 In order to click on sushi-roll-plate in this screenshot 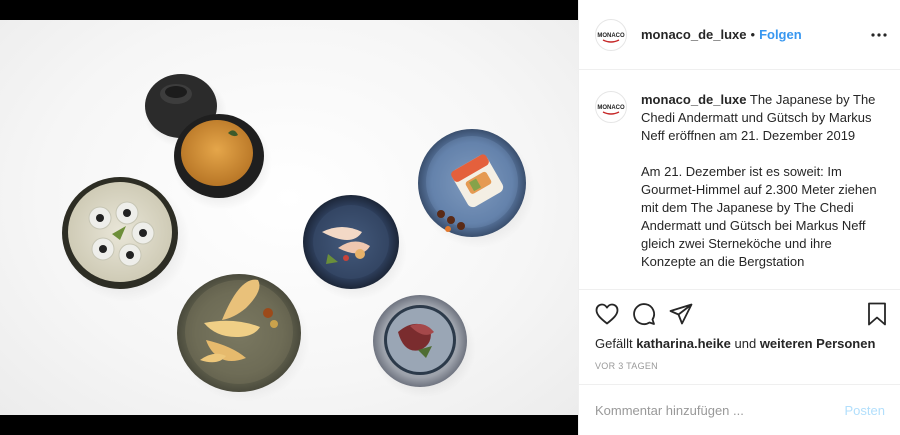, I will do `click(476, 188)`.